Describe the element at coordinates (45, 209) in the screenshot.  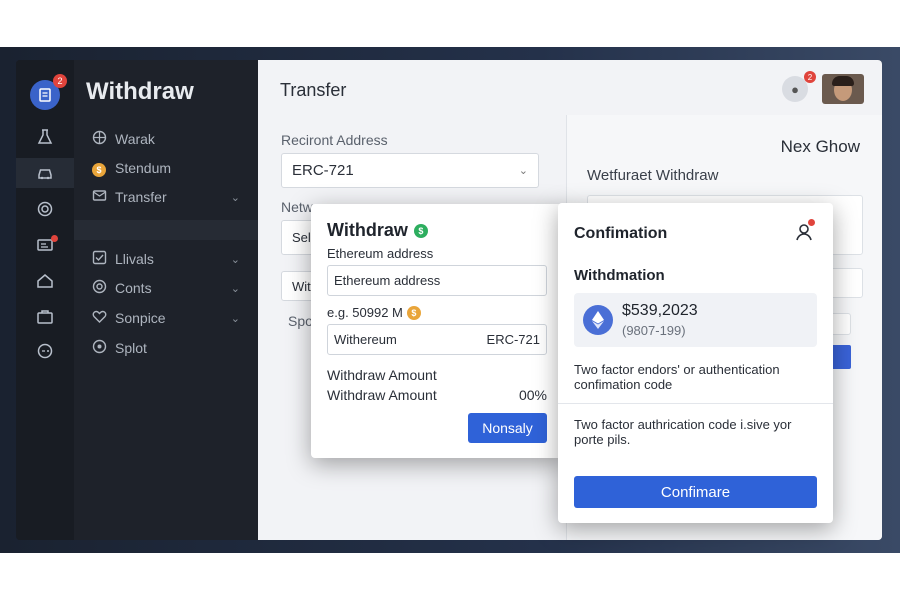
I see `camera-icon` at that location.